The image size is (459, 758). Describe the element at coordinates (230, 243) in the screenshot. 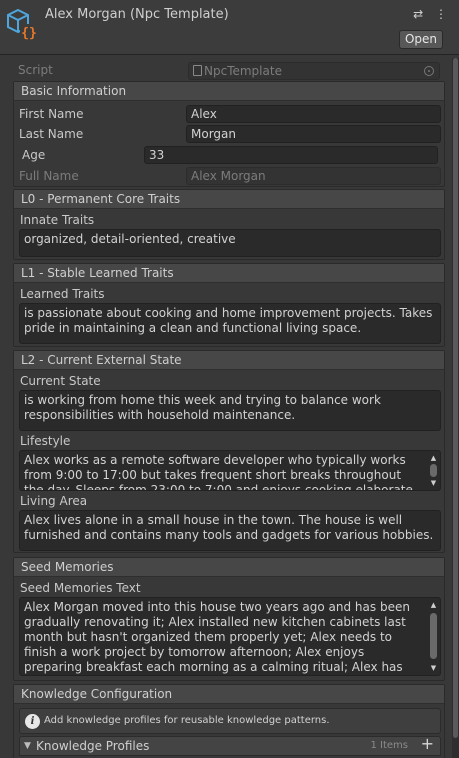

I see `innate-traits-field: organized, detail-oriented, creative` at that location.